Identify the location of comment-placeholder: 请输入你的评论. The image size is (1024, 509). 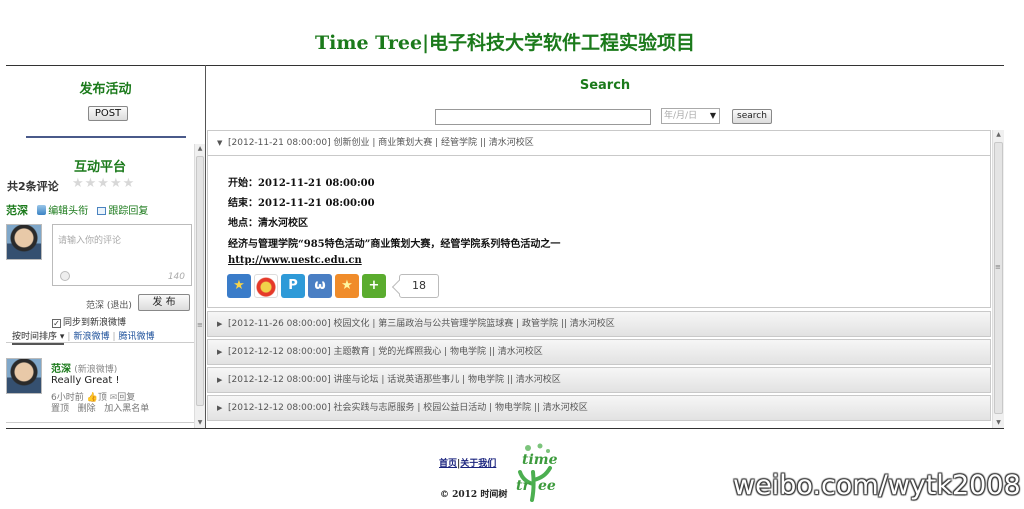
(90, 241).